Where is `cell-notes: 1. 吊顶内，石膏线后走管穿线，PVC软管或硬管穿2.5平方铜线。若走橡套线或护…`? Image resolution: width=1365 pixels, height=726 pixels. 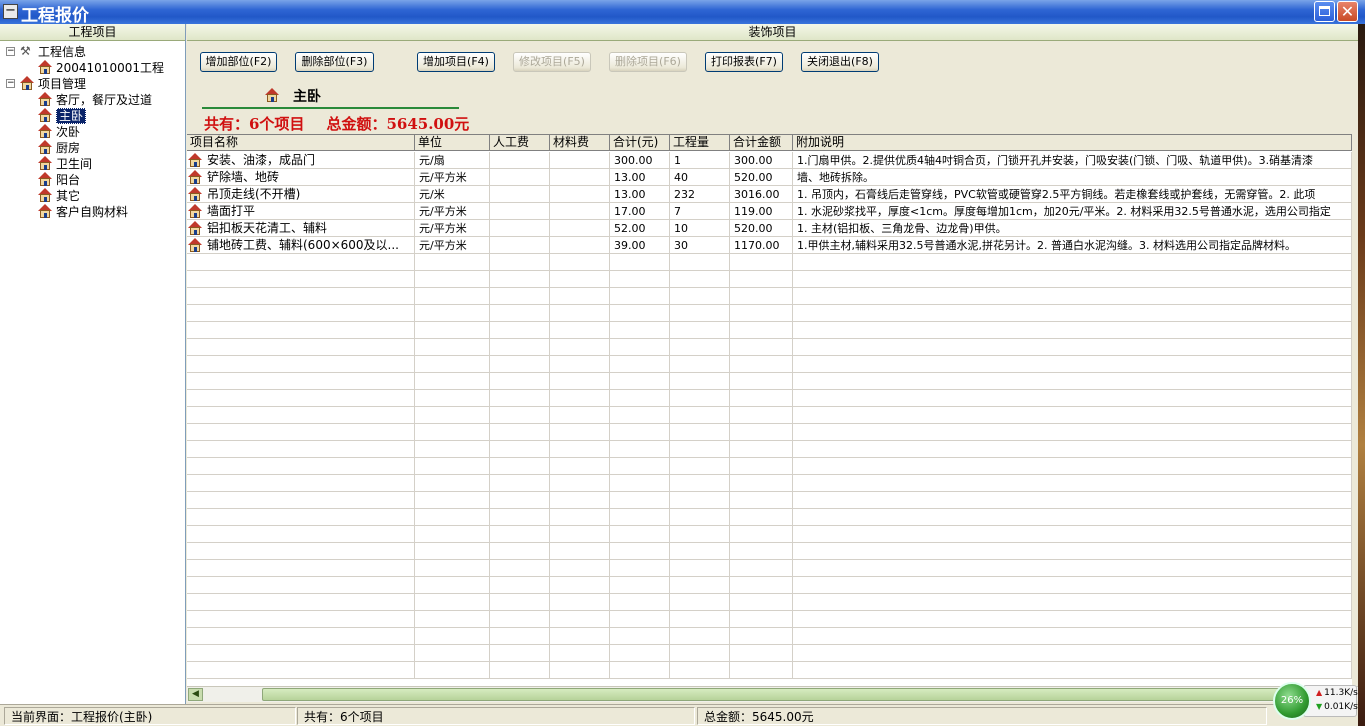 cell-notes: 1. 吊顶内，石膏线后走管穿线，PVC软管或硬管穿2.5平方铜线。若走橡套线或护… is located at coordinates (1072, 194).